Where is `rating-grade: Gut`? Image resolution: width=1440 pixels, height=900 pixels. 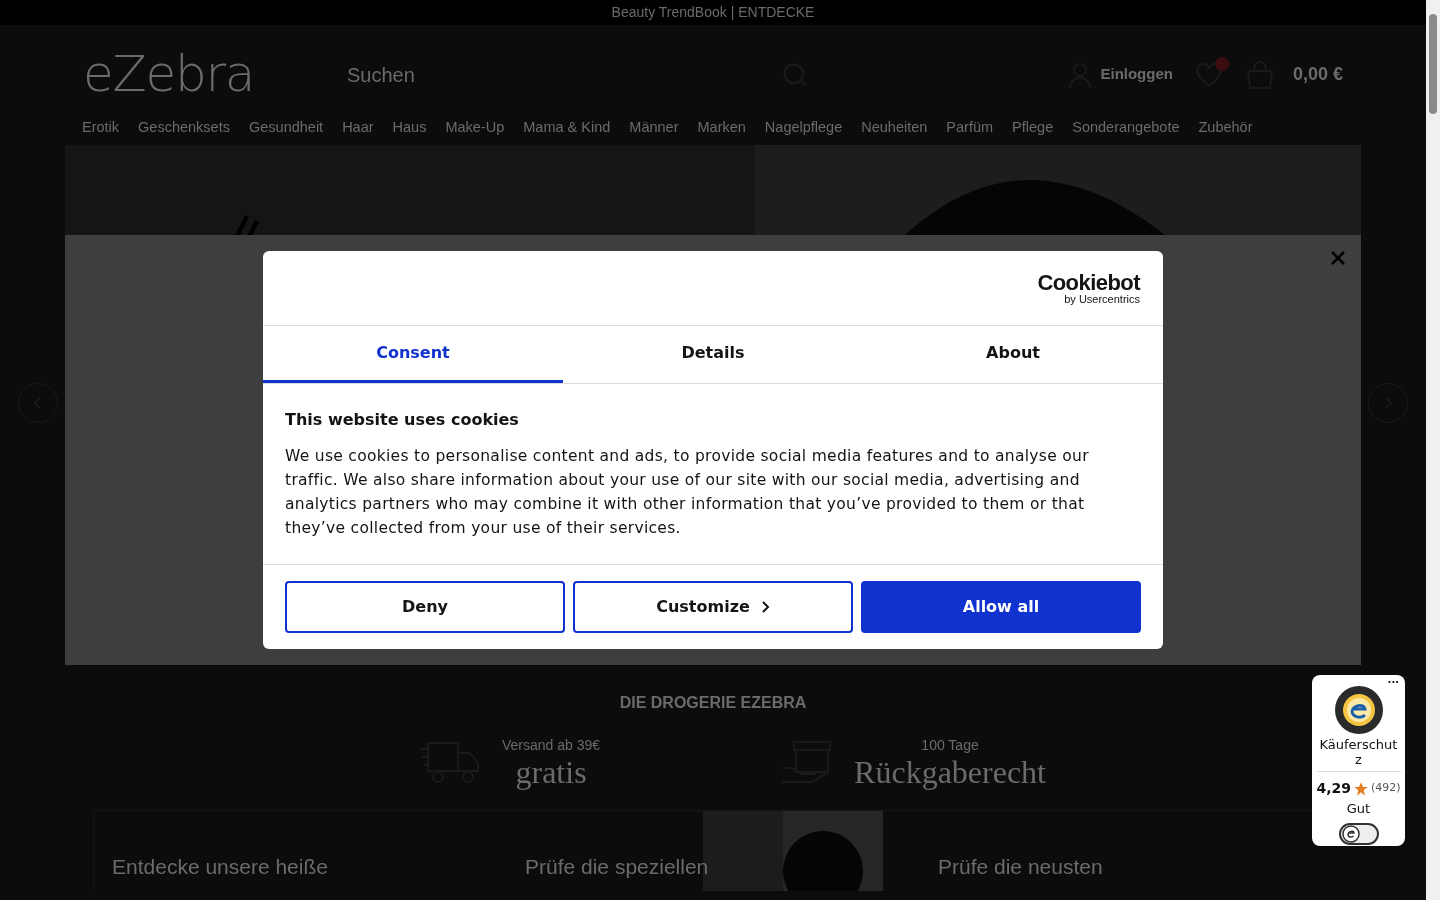
rating-grade: Gut is located at coordinates (1358, 809).